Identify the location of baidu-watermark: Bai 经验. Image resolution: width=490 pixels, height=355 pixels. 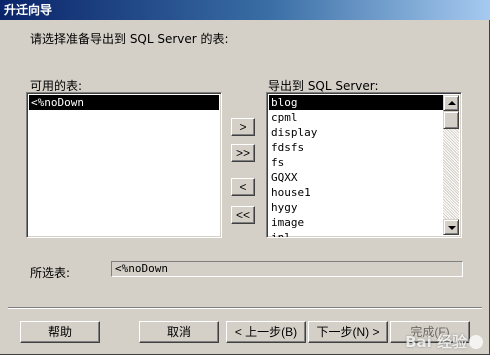
(444, 341).